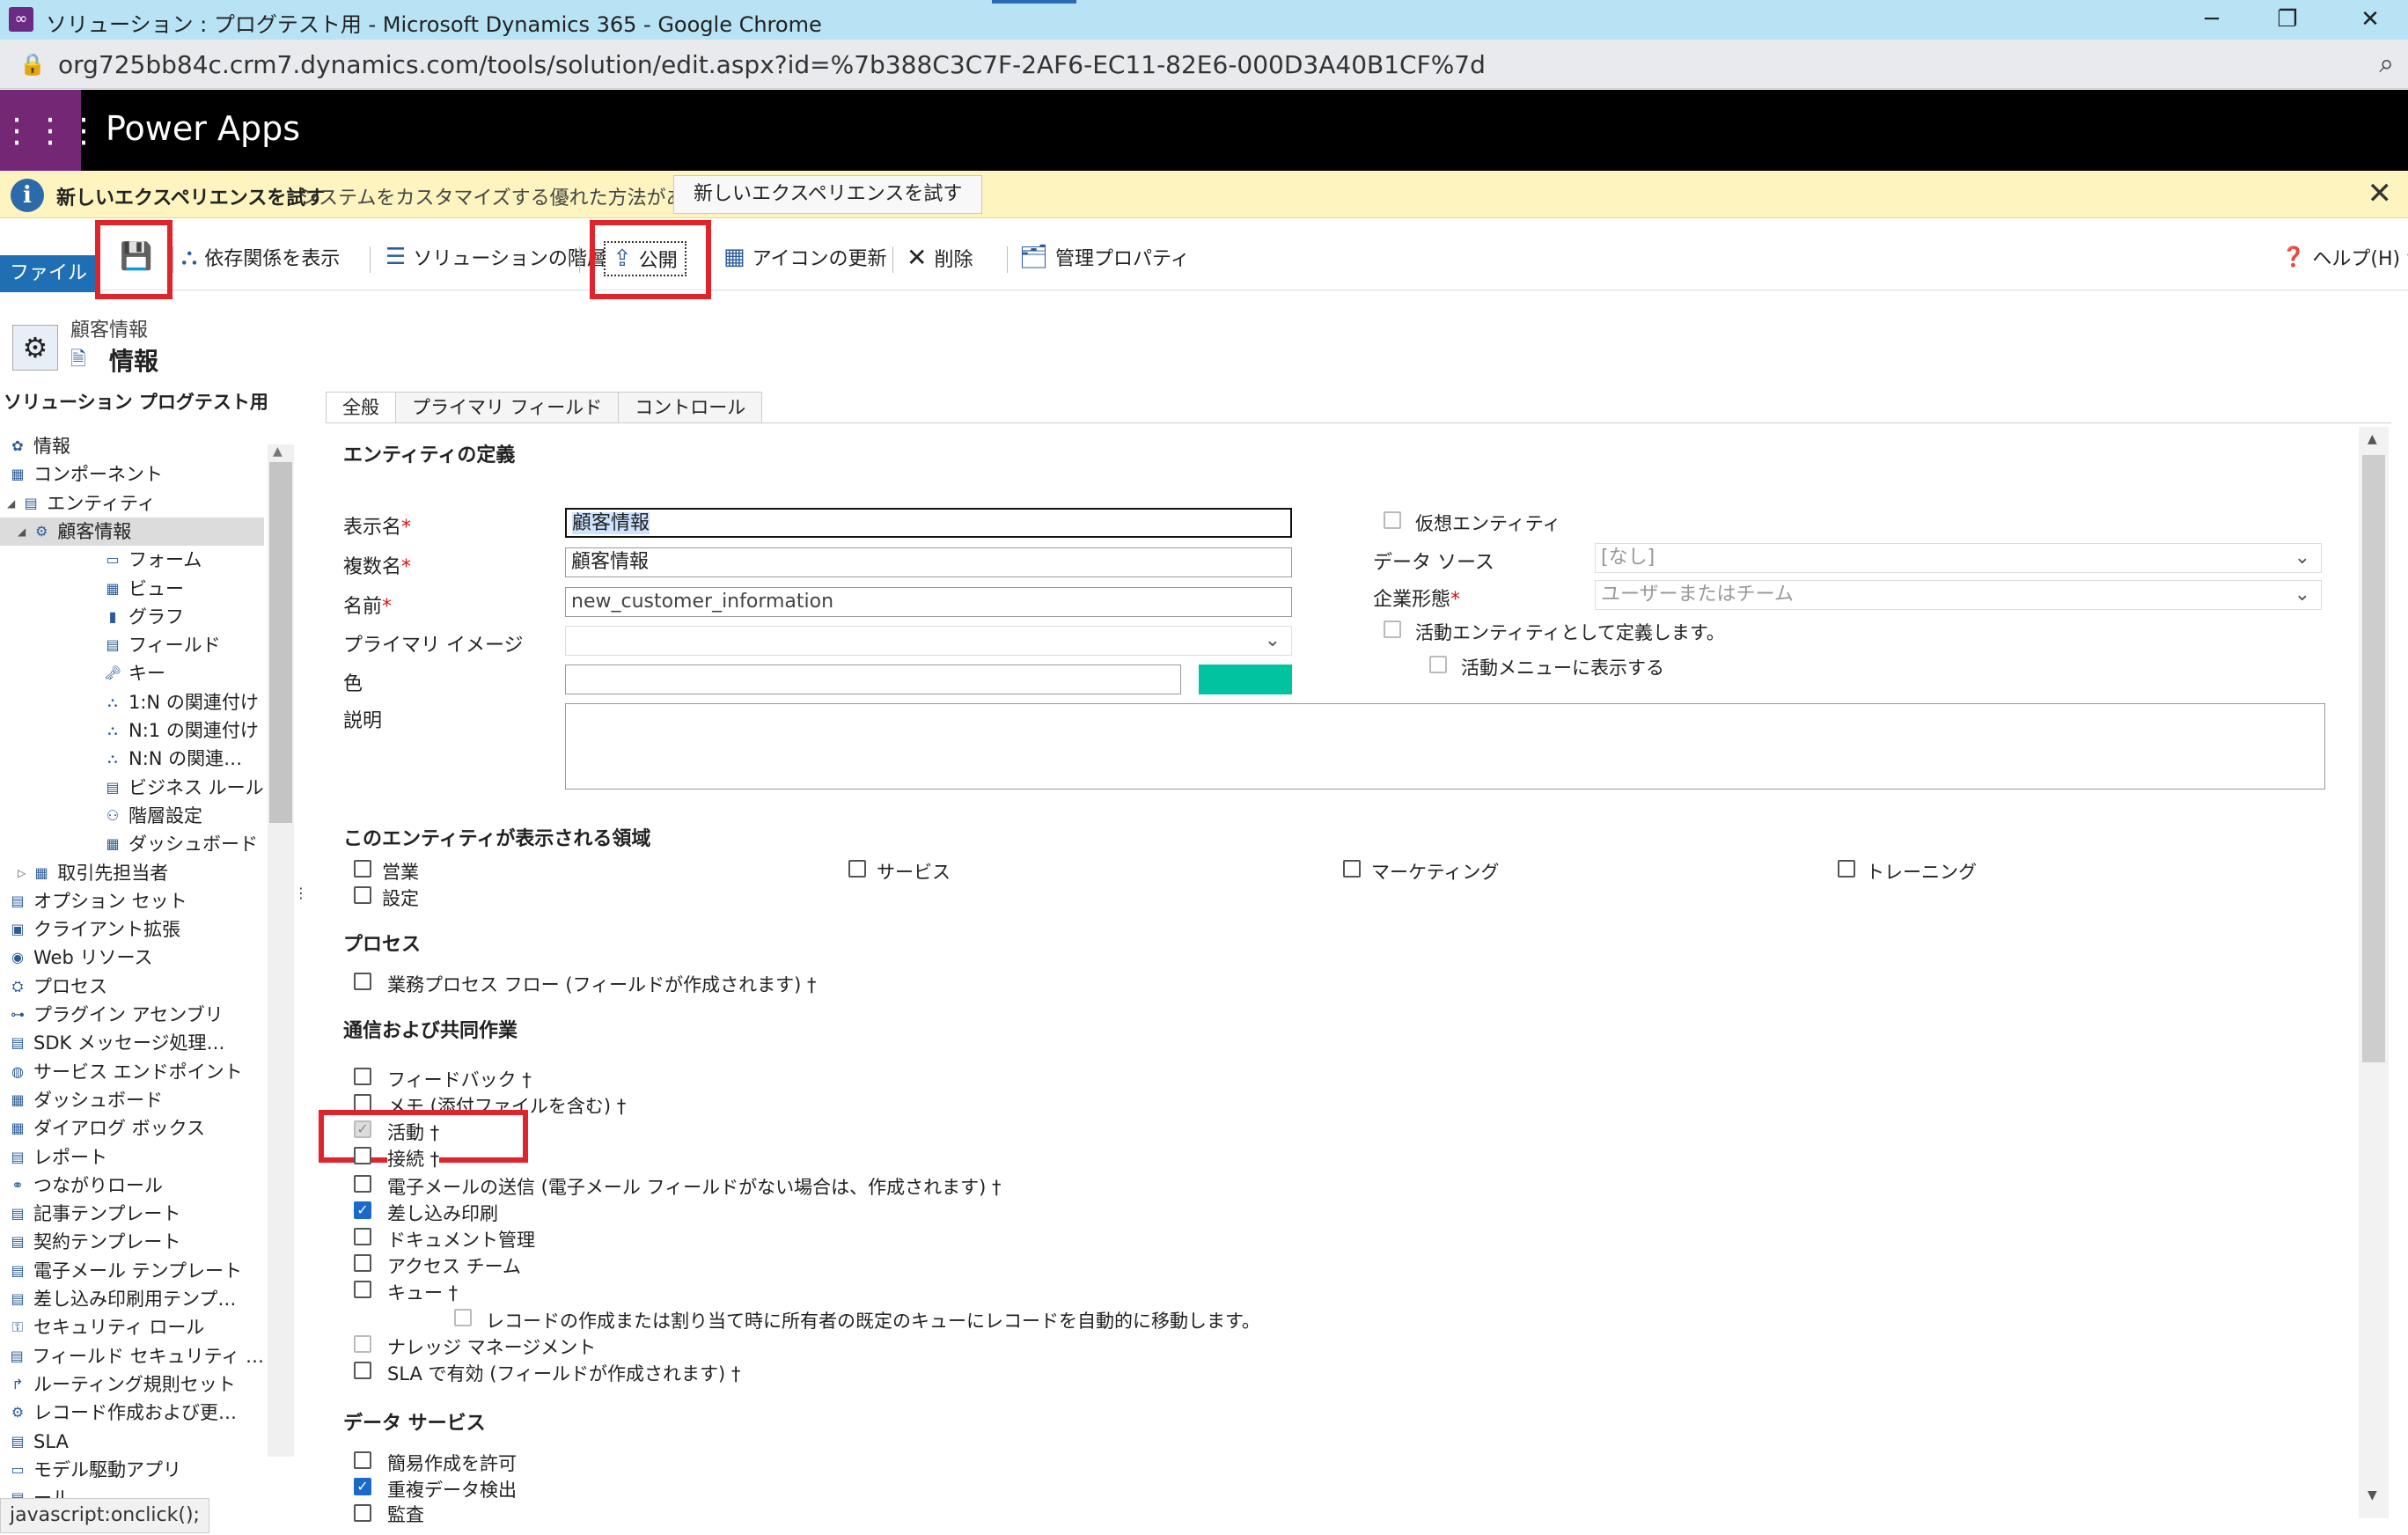 The image size is (2408, 1535). I want to click on minimize-button: ─, so click(2212, 20).